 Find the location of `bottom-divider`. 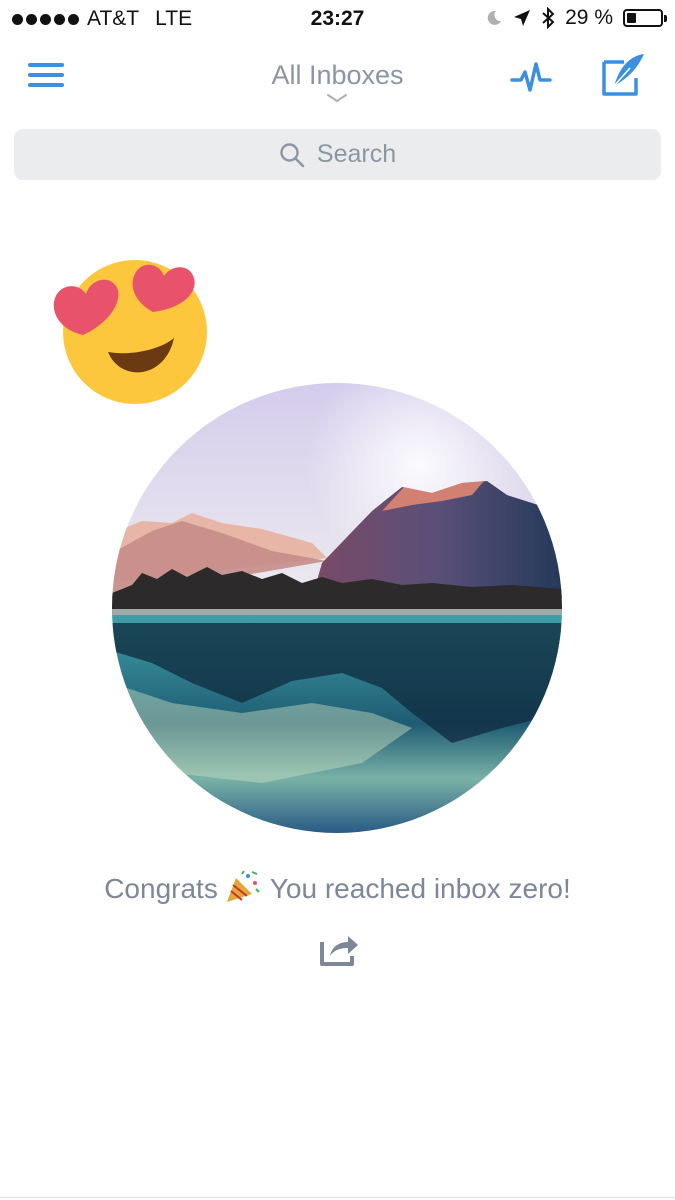

bottom-divider is located at coordinates (337, 1197).